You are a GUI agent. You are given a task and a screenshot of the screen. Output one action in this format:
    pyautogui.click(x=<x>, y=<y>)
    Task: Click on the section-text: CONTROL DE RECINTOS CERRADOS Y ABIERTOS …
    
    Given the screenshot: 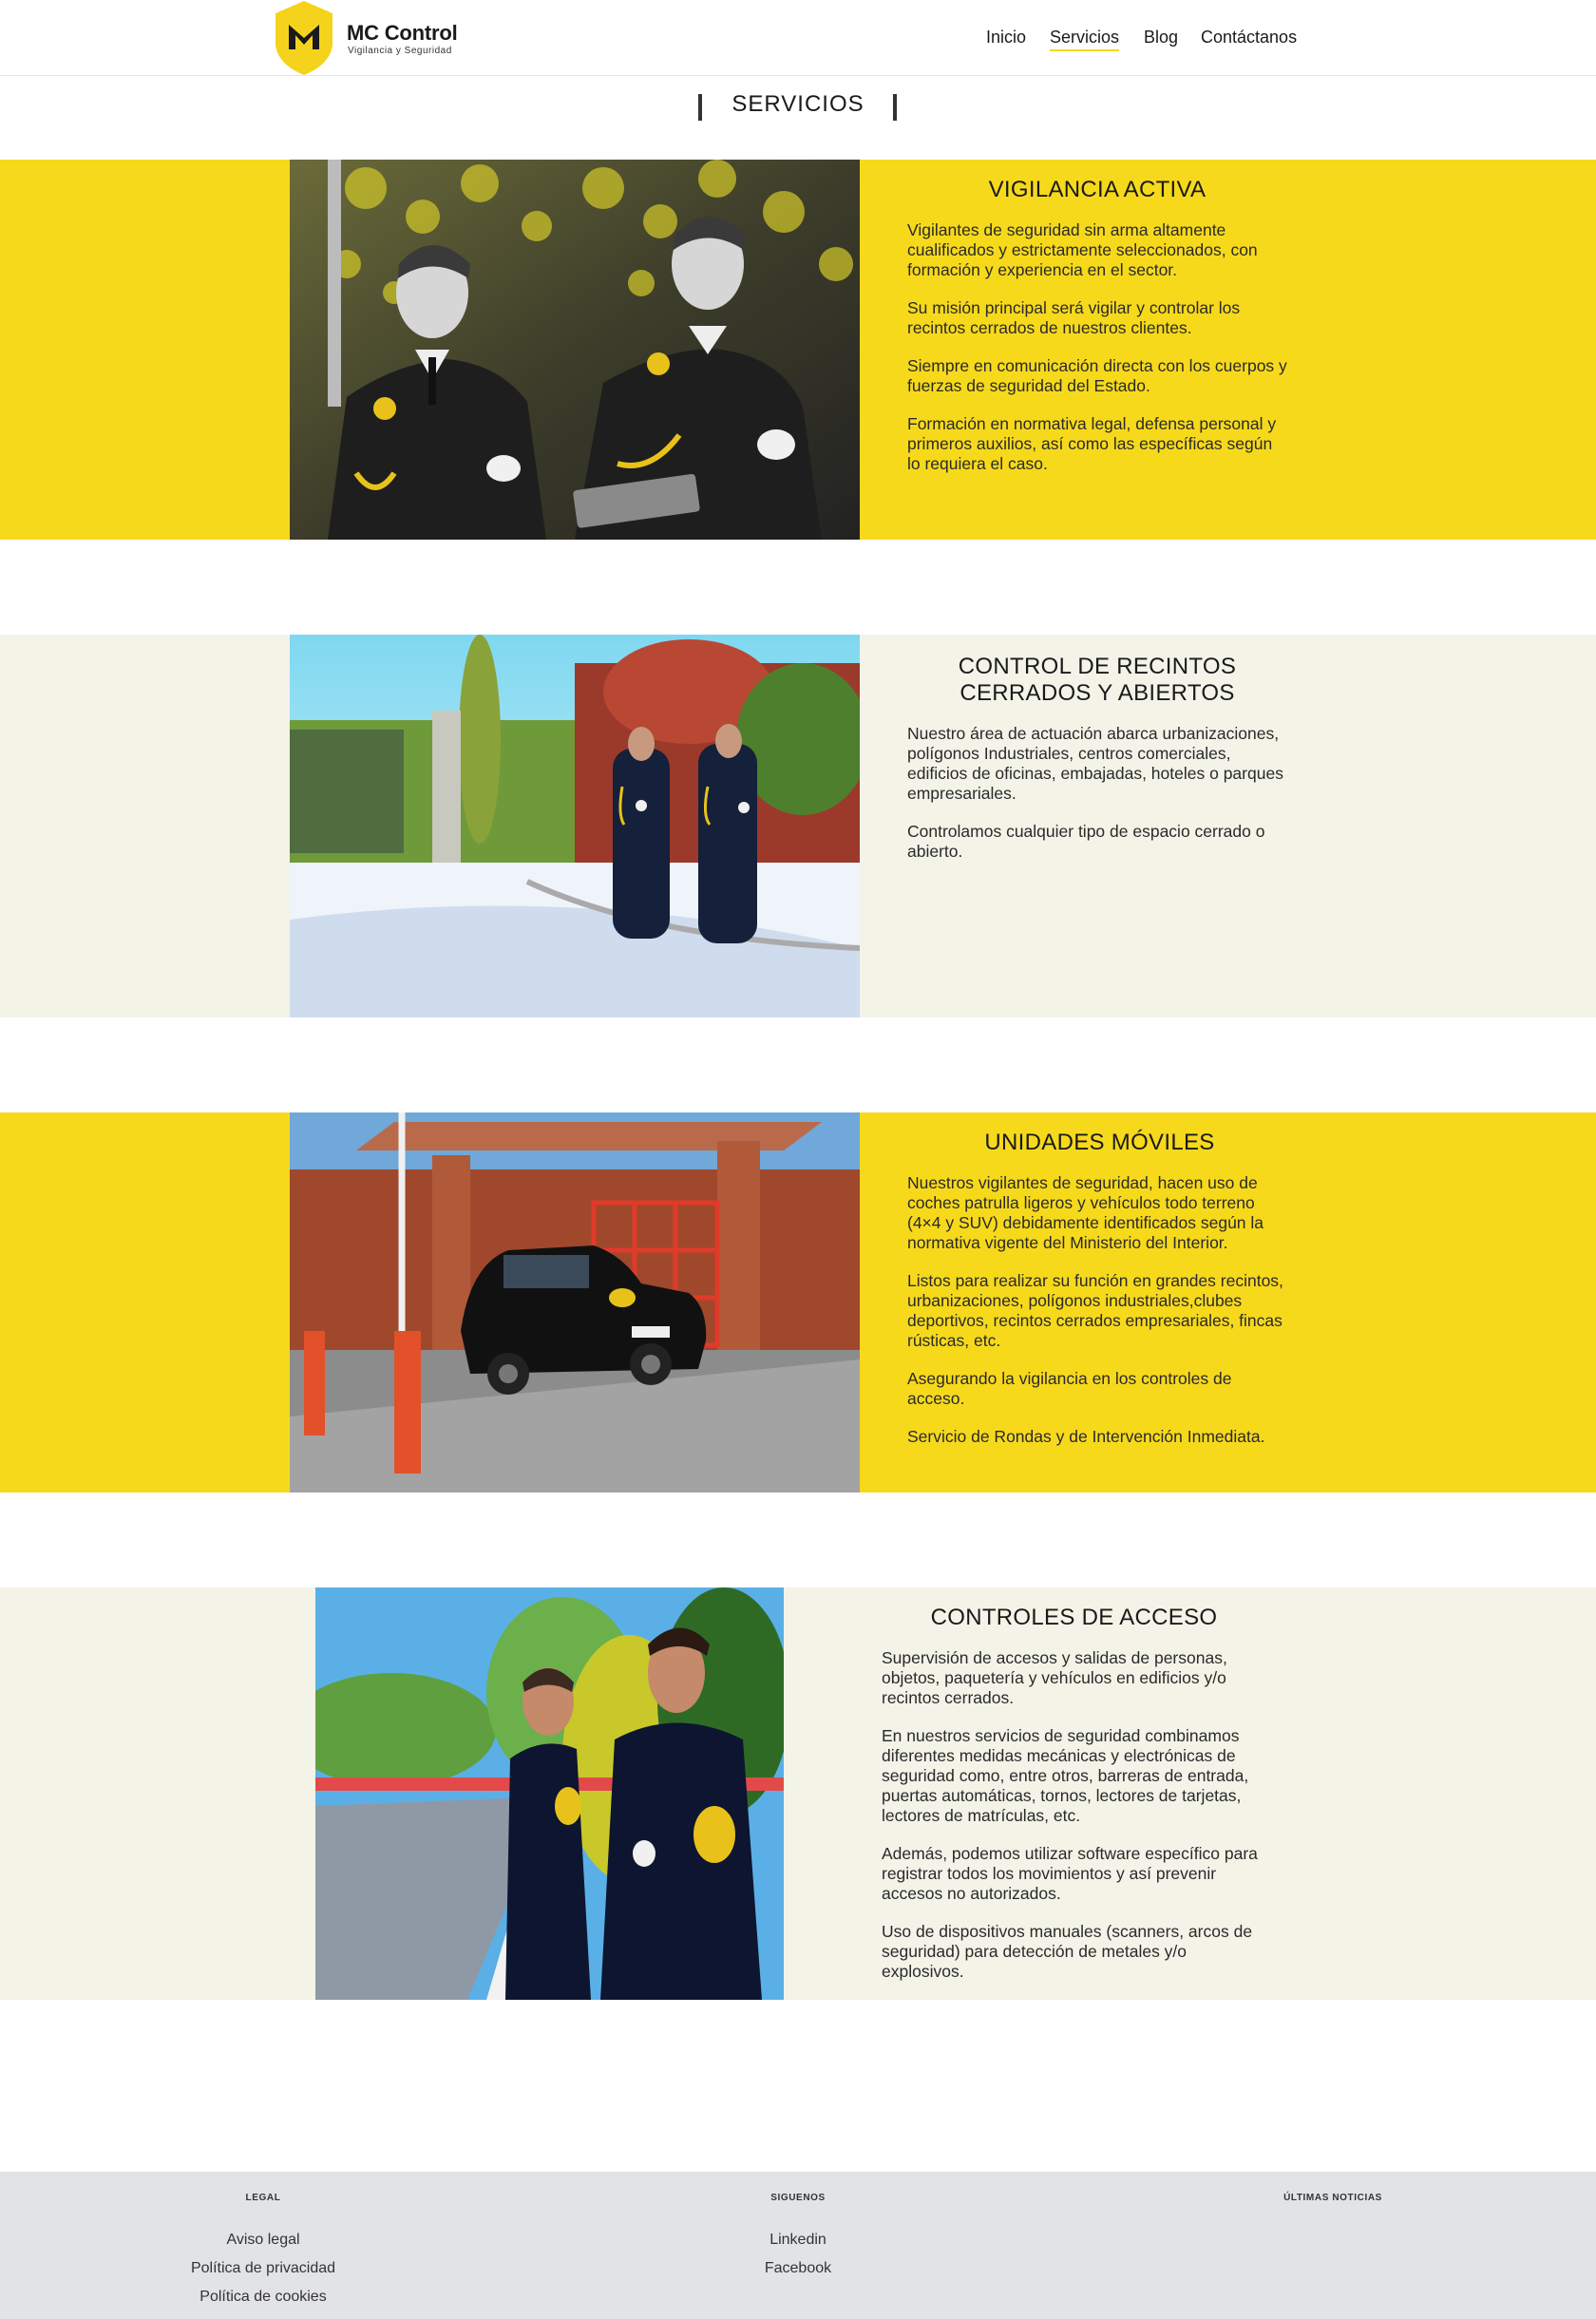 What is the action you would take?
    pyautogui.click(x=1097, y=767)
    